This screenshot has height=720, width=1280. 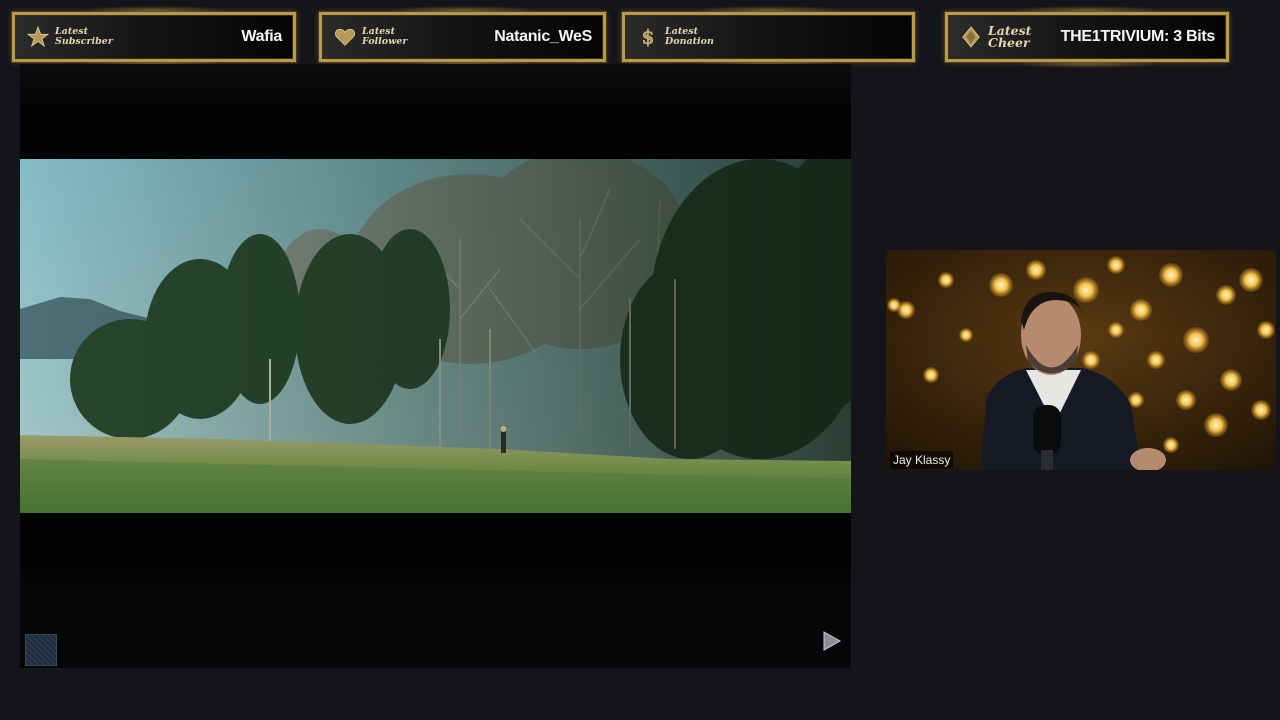 What do you see at coordinates (831, 641) in the screenshot?
I see `play-next-icon` at bounding box center [831, 641].